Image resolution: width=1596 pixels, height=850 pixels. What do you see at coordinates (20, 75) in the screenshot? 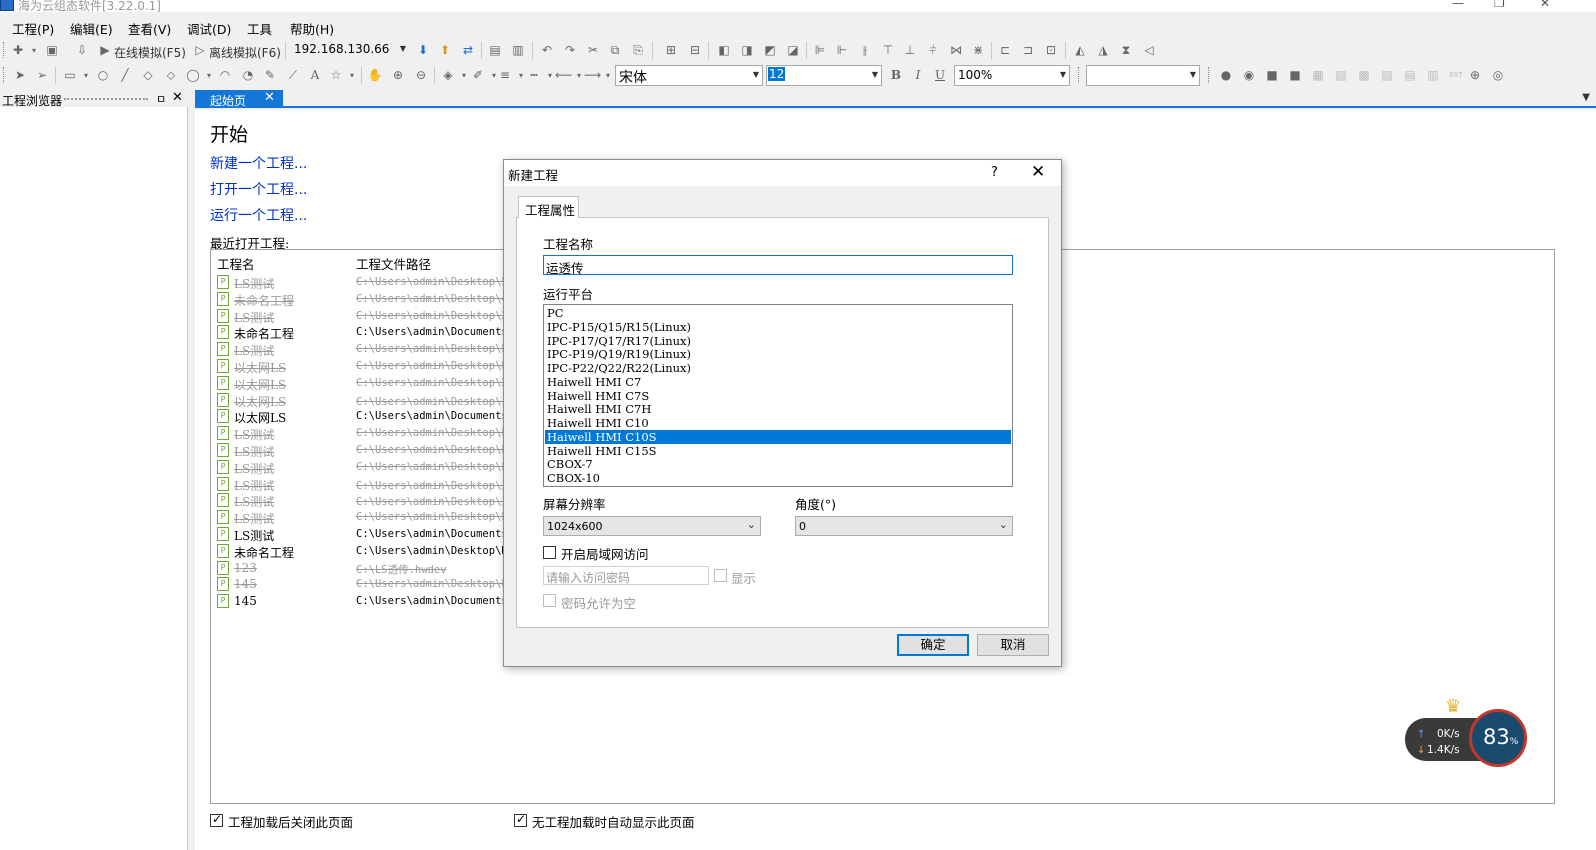
I see `pointer-icon: ➤` at bounding box center [20, 75].